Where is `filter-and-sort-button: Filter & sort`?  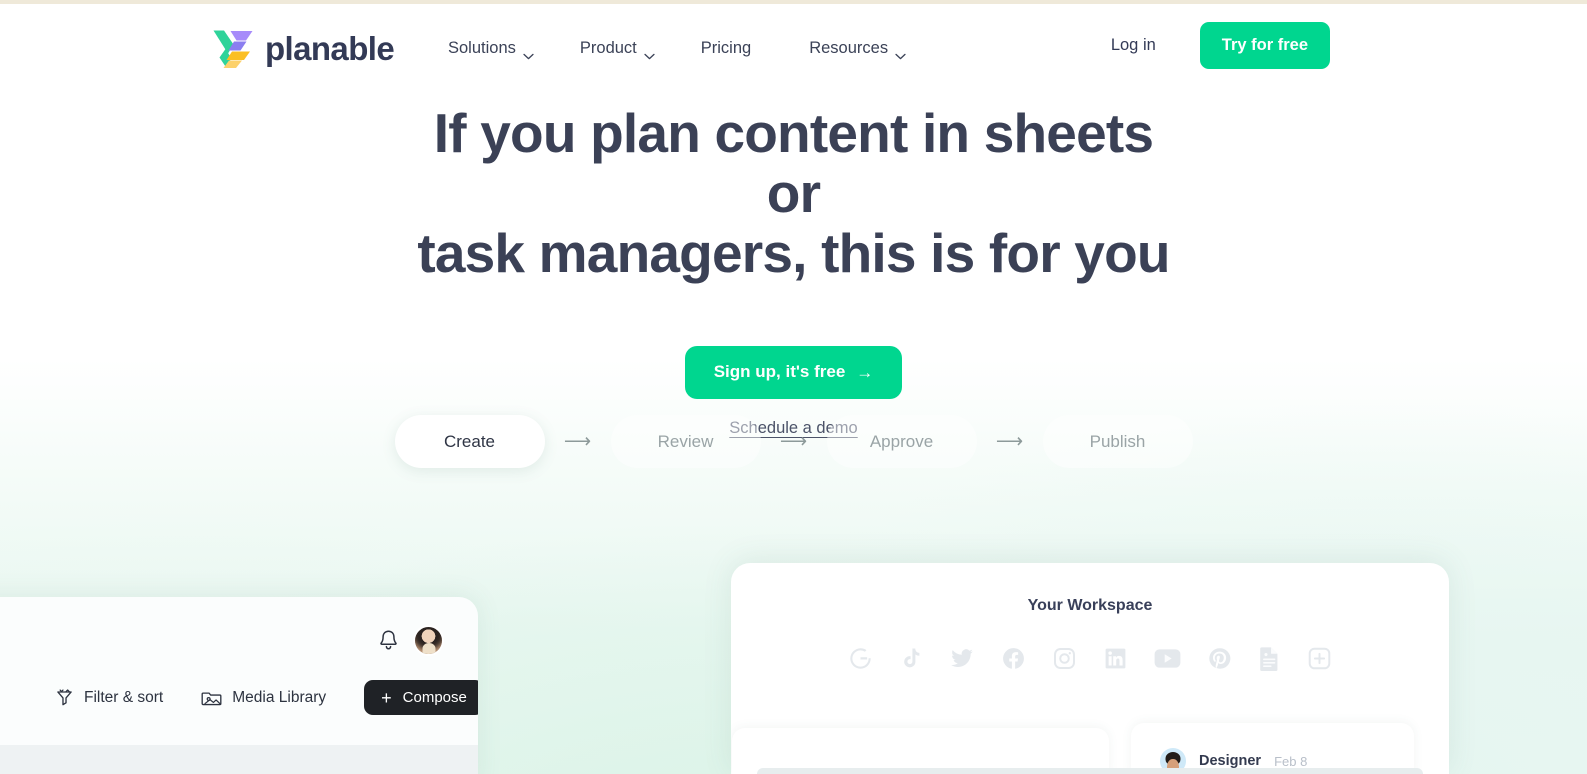 filter-and-sort-button: Filter & sort is located at coordinates (109, 697).